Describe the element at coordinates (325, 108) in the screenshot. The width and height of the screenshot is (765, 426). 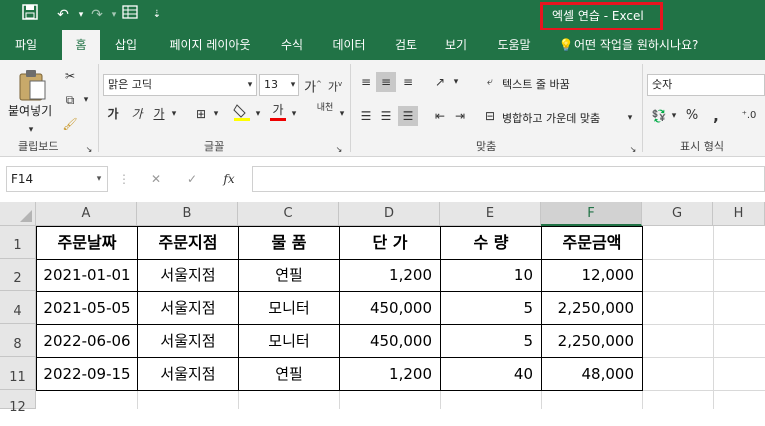
I see `phonetic-guide-button: 내천` at that location.